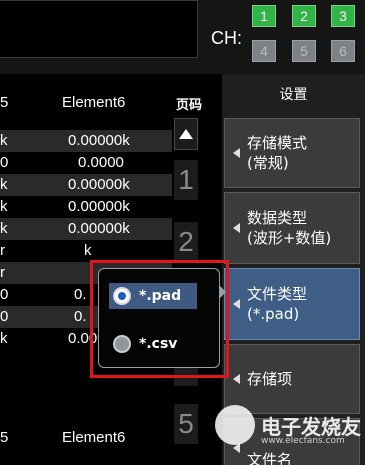 This screenshot has height=465, width=365. What do you see at coordinates (122, 296) in the screenshot?
I see `radio-checked-icon` at bounding box center [122, 296].